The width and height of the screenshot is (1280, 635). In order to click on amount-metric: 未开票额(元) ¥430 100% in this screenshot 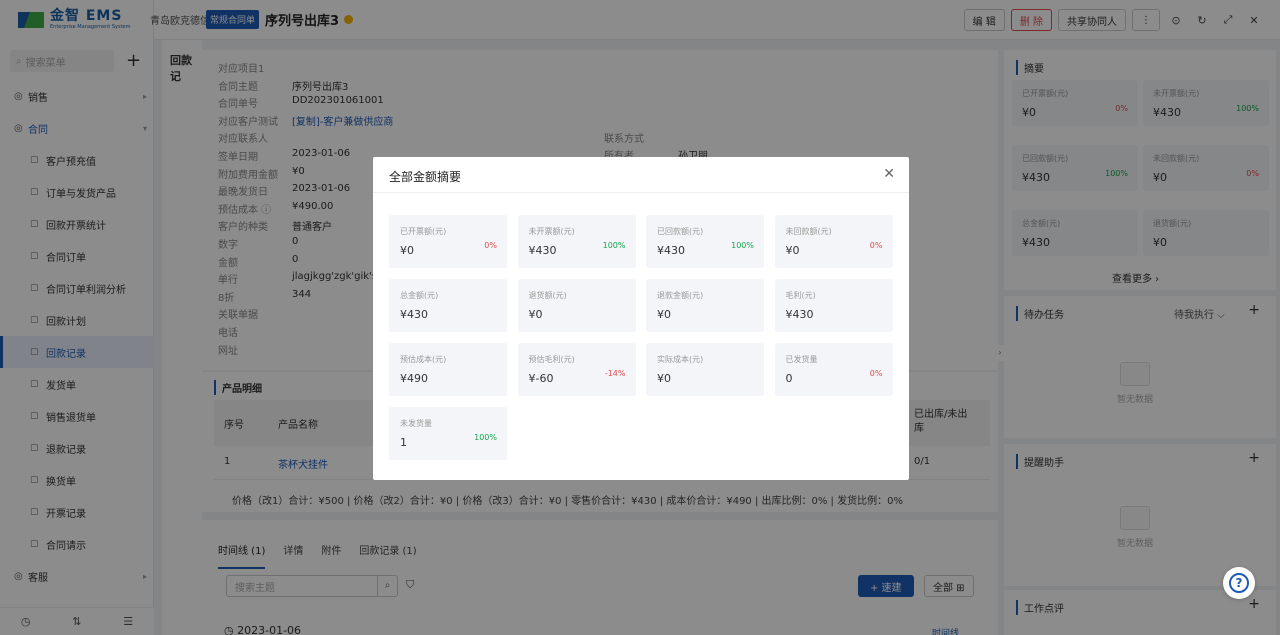, I will do `click(576, 241)`.